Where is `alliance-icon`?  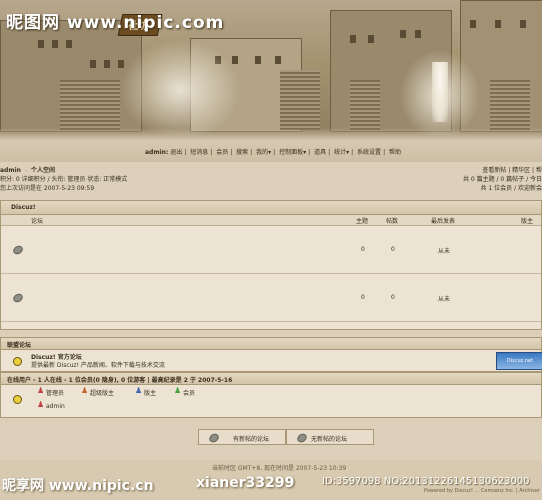
alliance-icon is located at coordinates (17, 361).